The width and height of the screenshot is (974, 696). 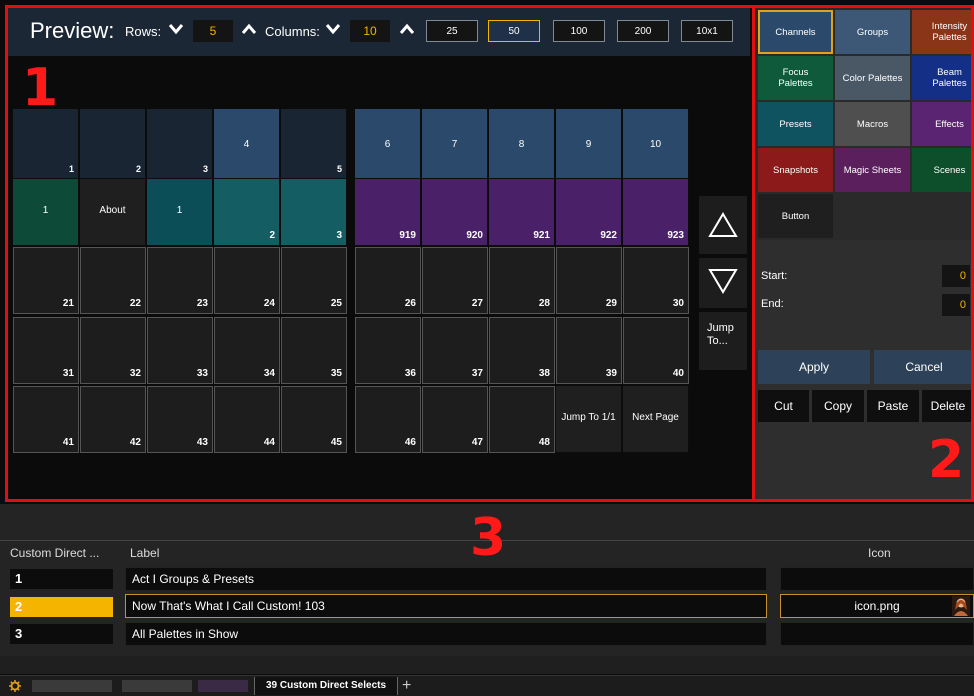 What do you see at coordinates (180, 280) in the screenshot?
I see `grid-cell-left-3-3: 23` at bounding box center [180, 280].